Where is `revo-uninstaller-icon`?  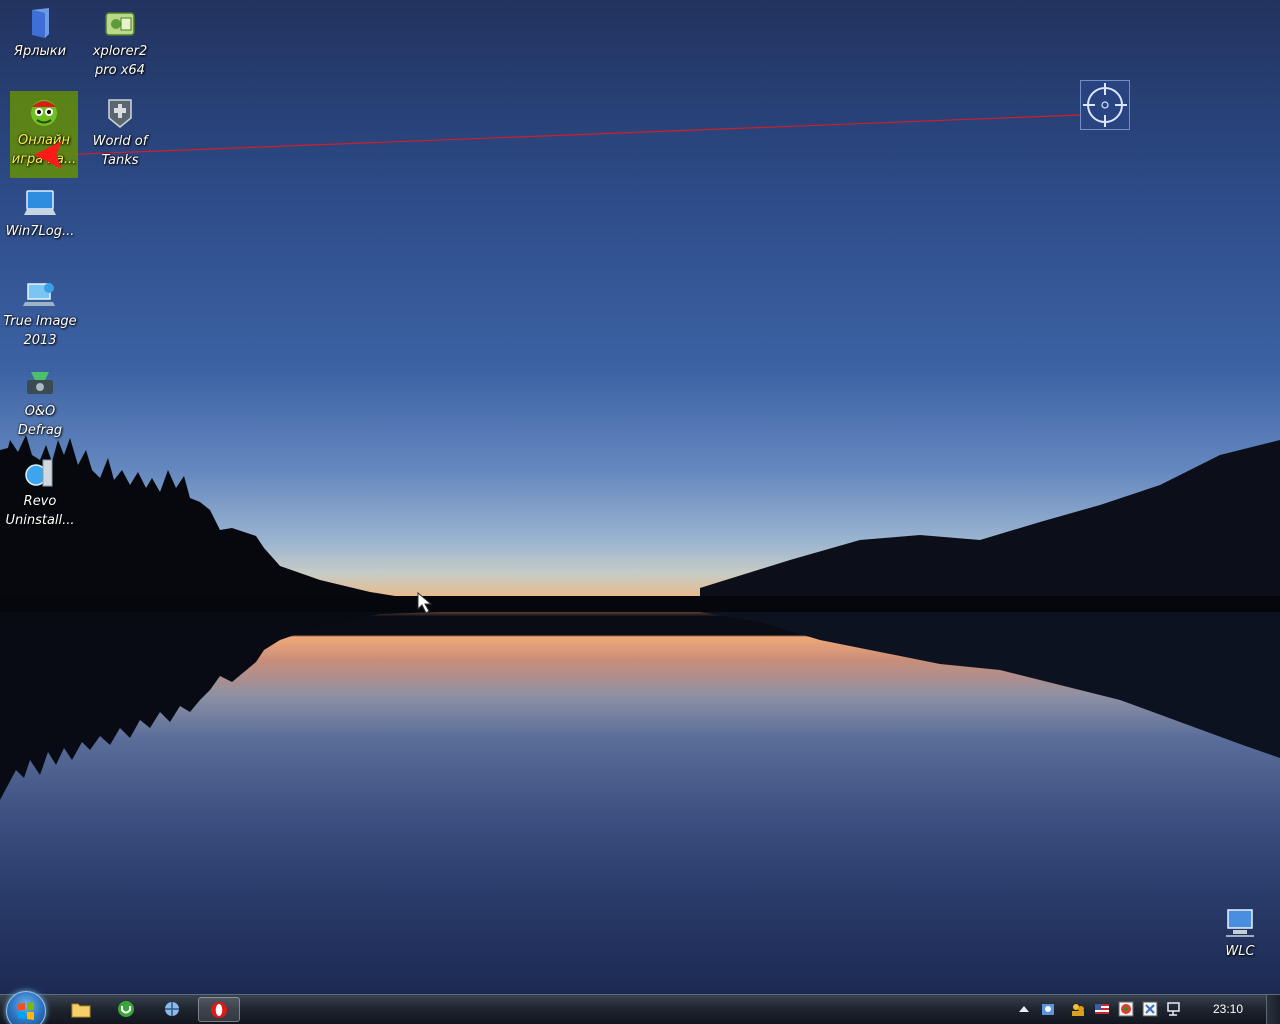
revo-uninstaller-icon is located at coordinates (39, 473).